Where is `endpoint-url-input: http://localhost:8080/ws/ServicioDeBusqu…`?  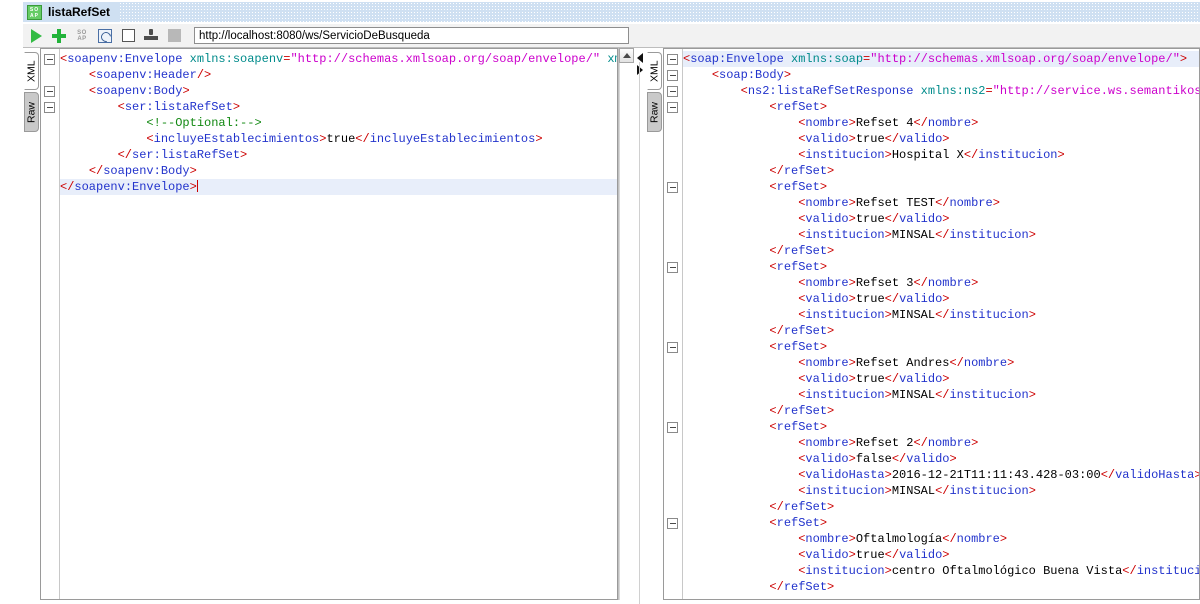 endpoint-url-input: http://localhost:8080/ws/ServicioDeBusqu… is located at coordinates (411, 35).